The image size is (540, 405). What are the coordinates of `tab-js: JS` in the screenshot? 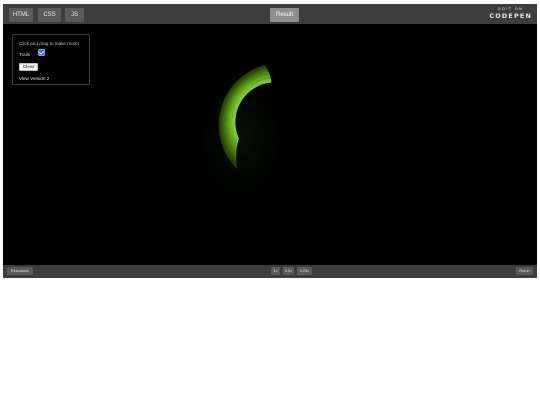 It's located at (74, 15).